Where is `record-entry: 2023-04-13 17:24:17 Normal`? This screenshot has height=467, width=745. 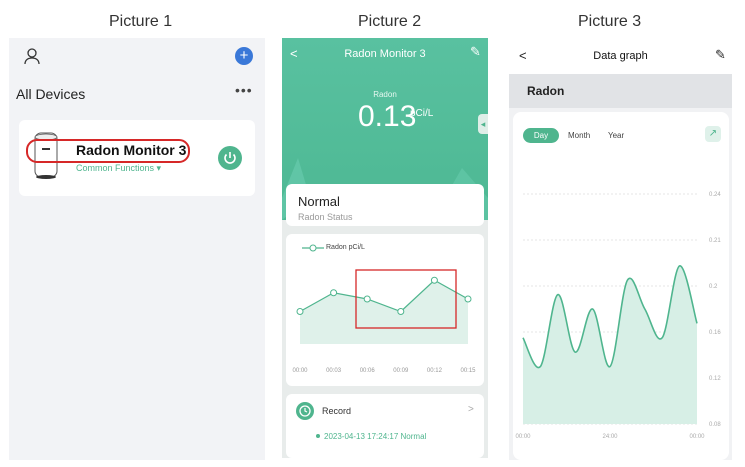 record-entry: 2023-04-13 17:24:17 Normal is located at coordinates (375, 436).